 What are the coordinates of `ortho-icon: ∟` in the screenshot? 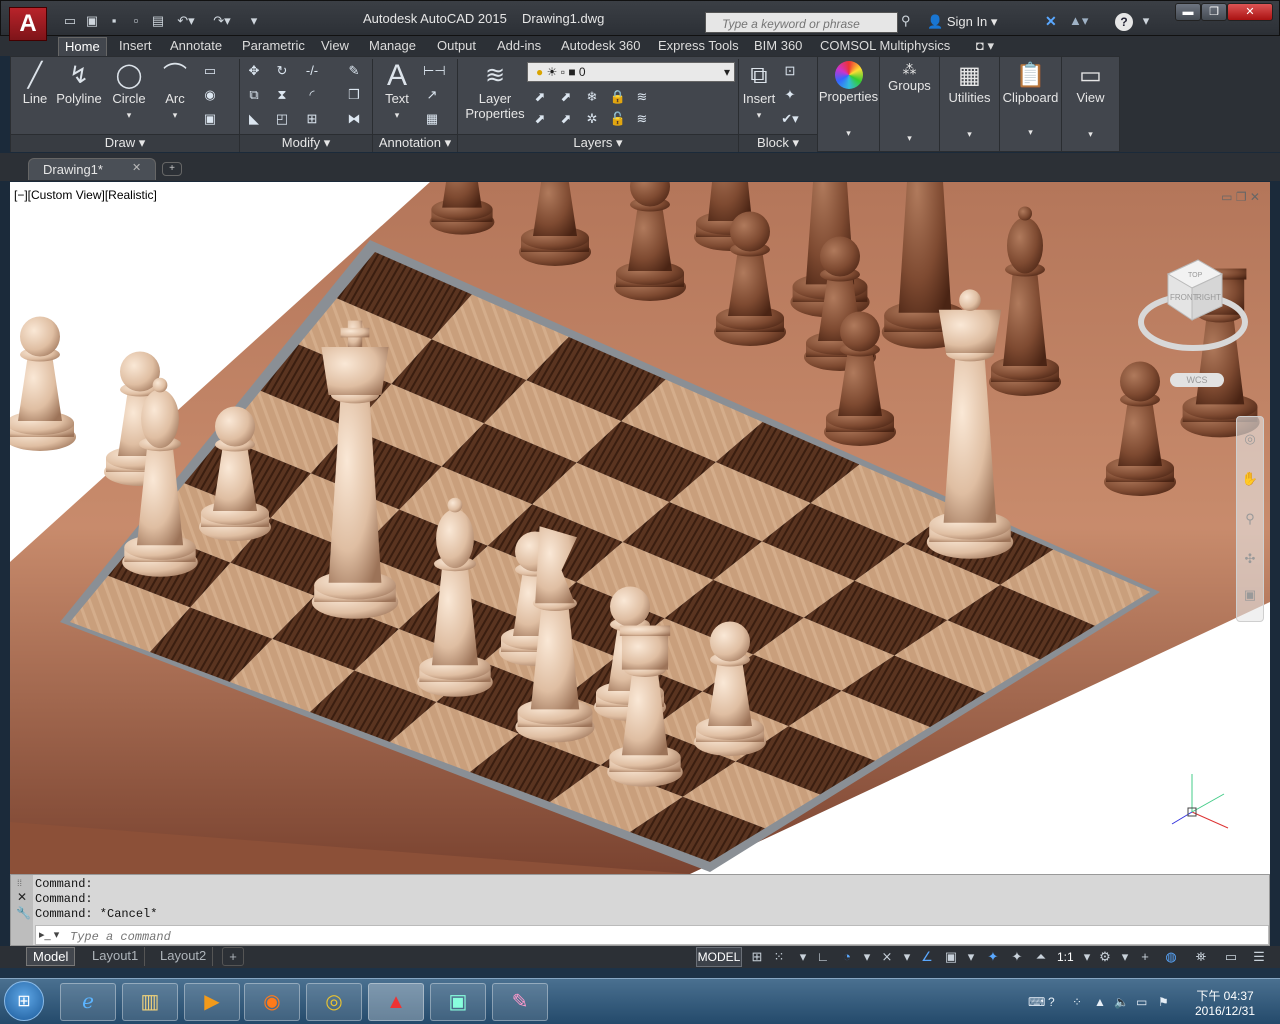 It's located at (823, 957).